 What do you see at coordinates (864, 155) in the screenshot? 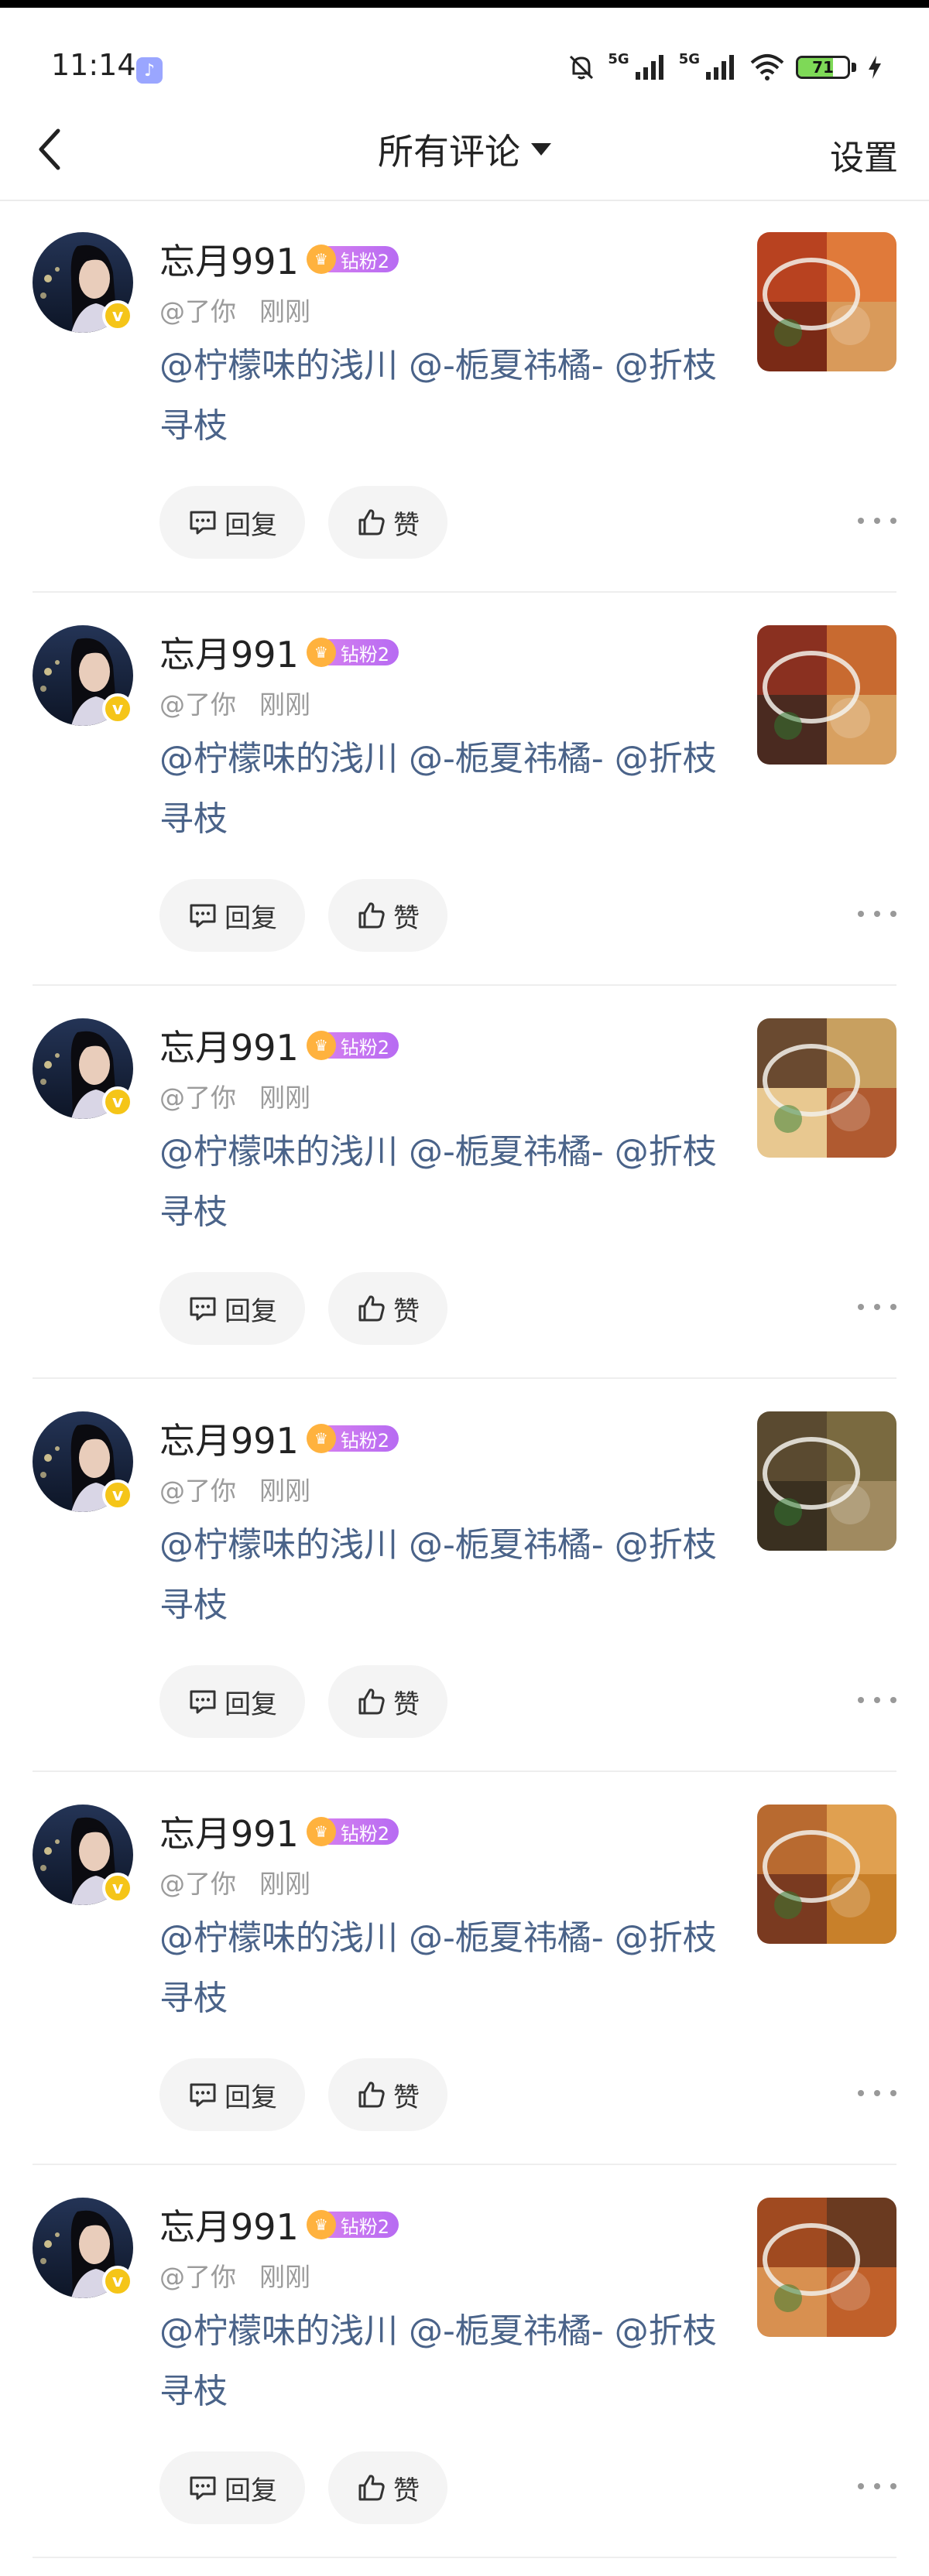
I see `settings-button: 设置` at bounding box center [864, 155].